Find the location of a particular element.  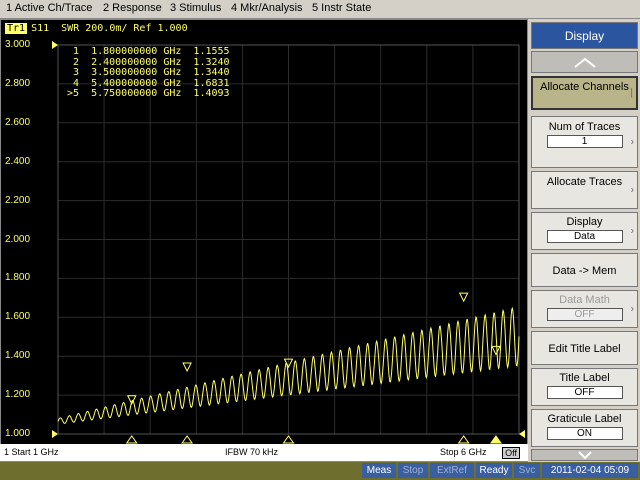

menu-mkr-analysis: 4 Mkr/Analysis is located at coordinates (267, 8).